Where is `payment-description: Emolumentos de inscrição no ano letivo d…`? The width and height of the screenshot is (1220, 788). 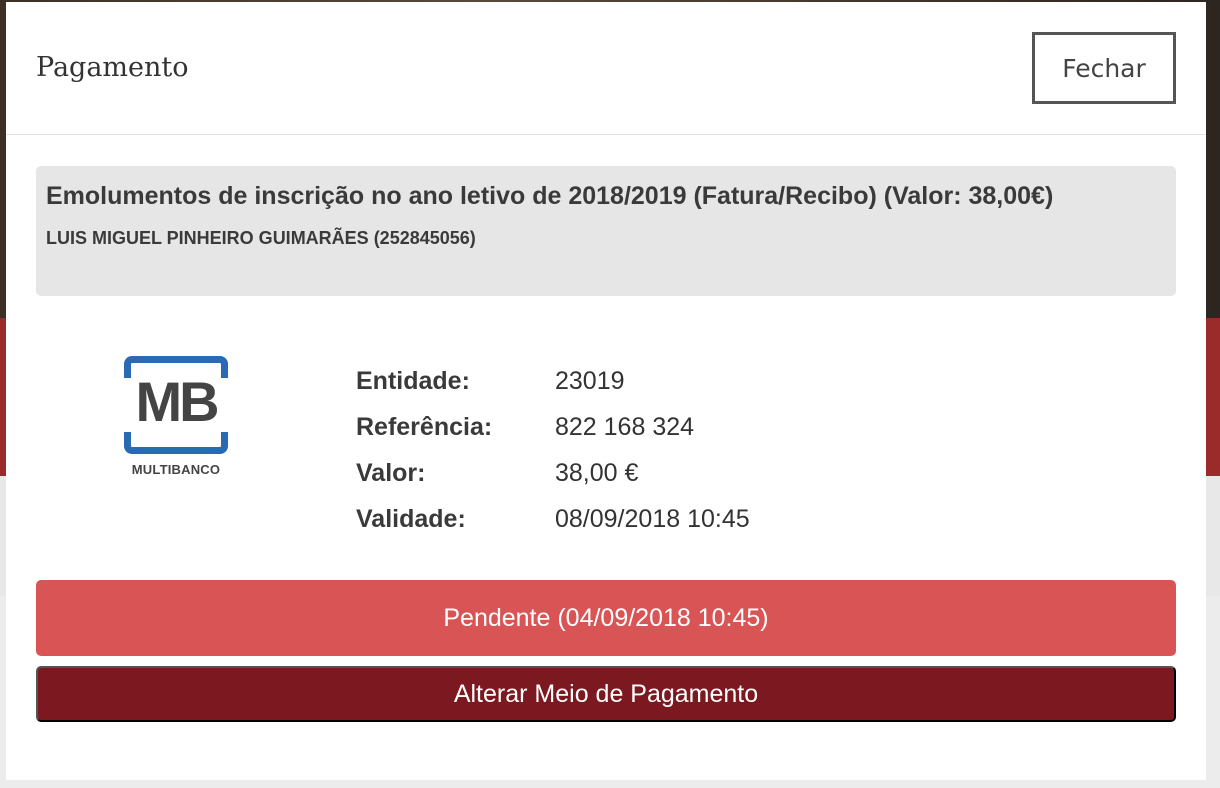 payment-description: Emolumentos de inscrição no ano letivo d… is located at coordinates (550, 196).